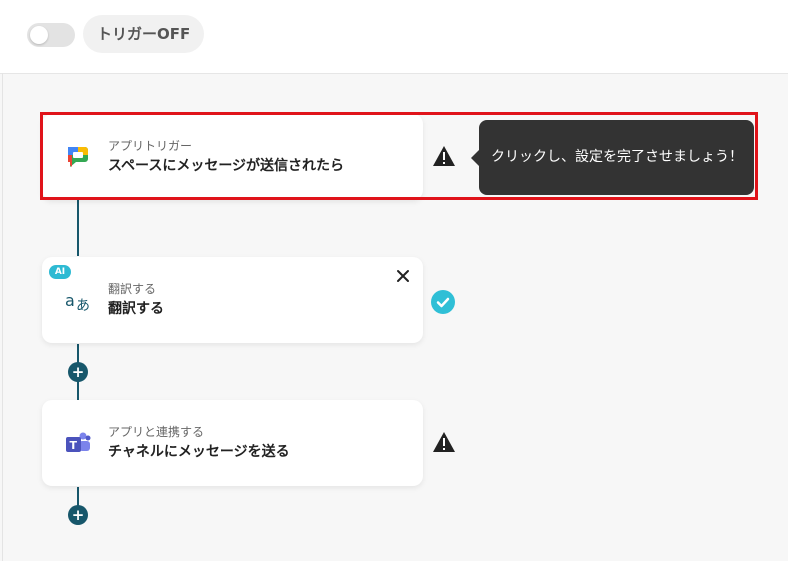 The image size is (788, 561). I want to click on top-bar: トリガーOFF, so click(394, 37).